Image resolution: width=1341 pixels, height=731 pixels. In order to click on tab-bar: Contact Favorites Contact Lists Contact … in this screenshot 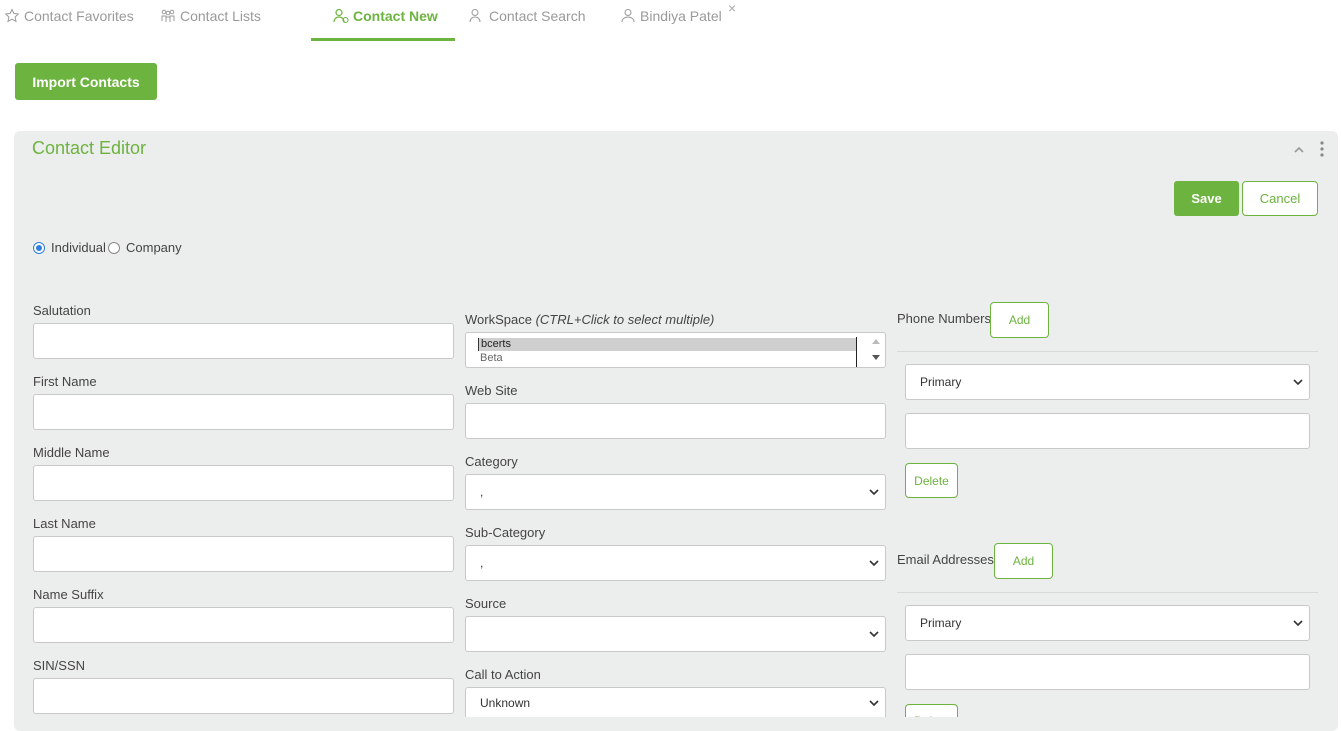, I will do `click(670, 21)`.